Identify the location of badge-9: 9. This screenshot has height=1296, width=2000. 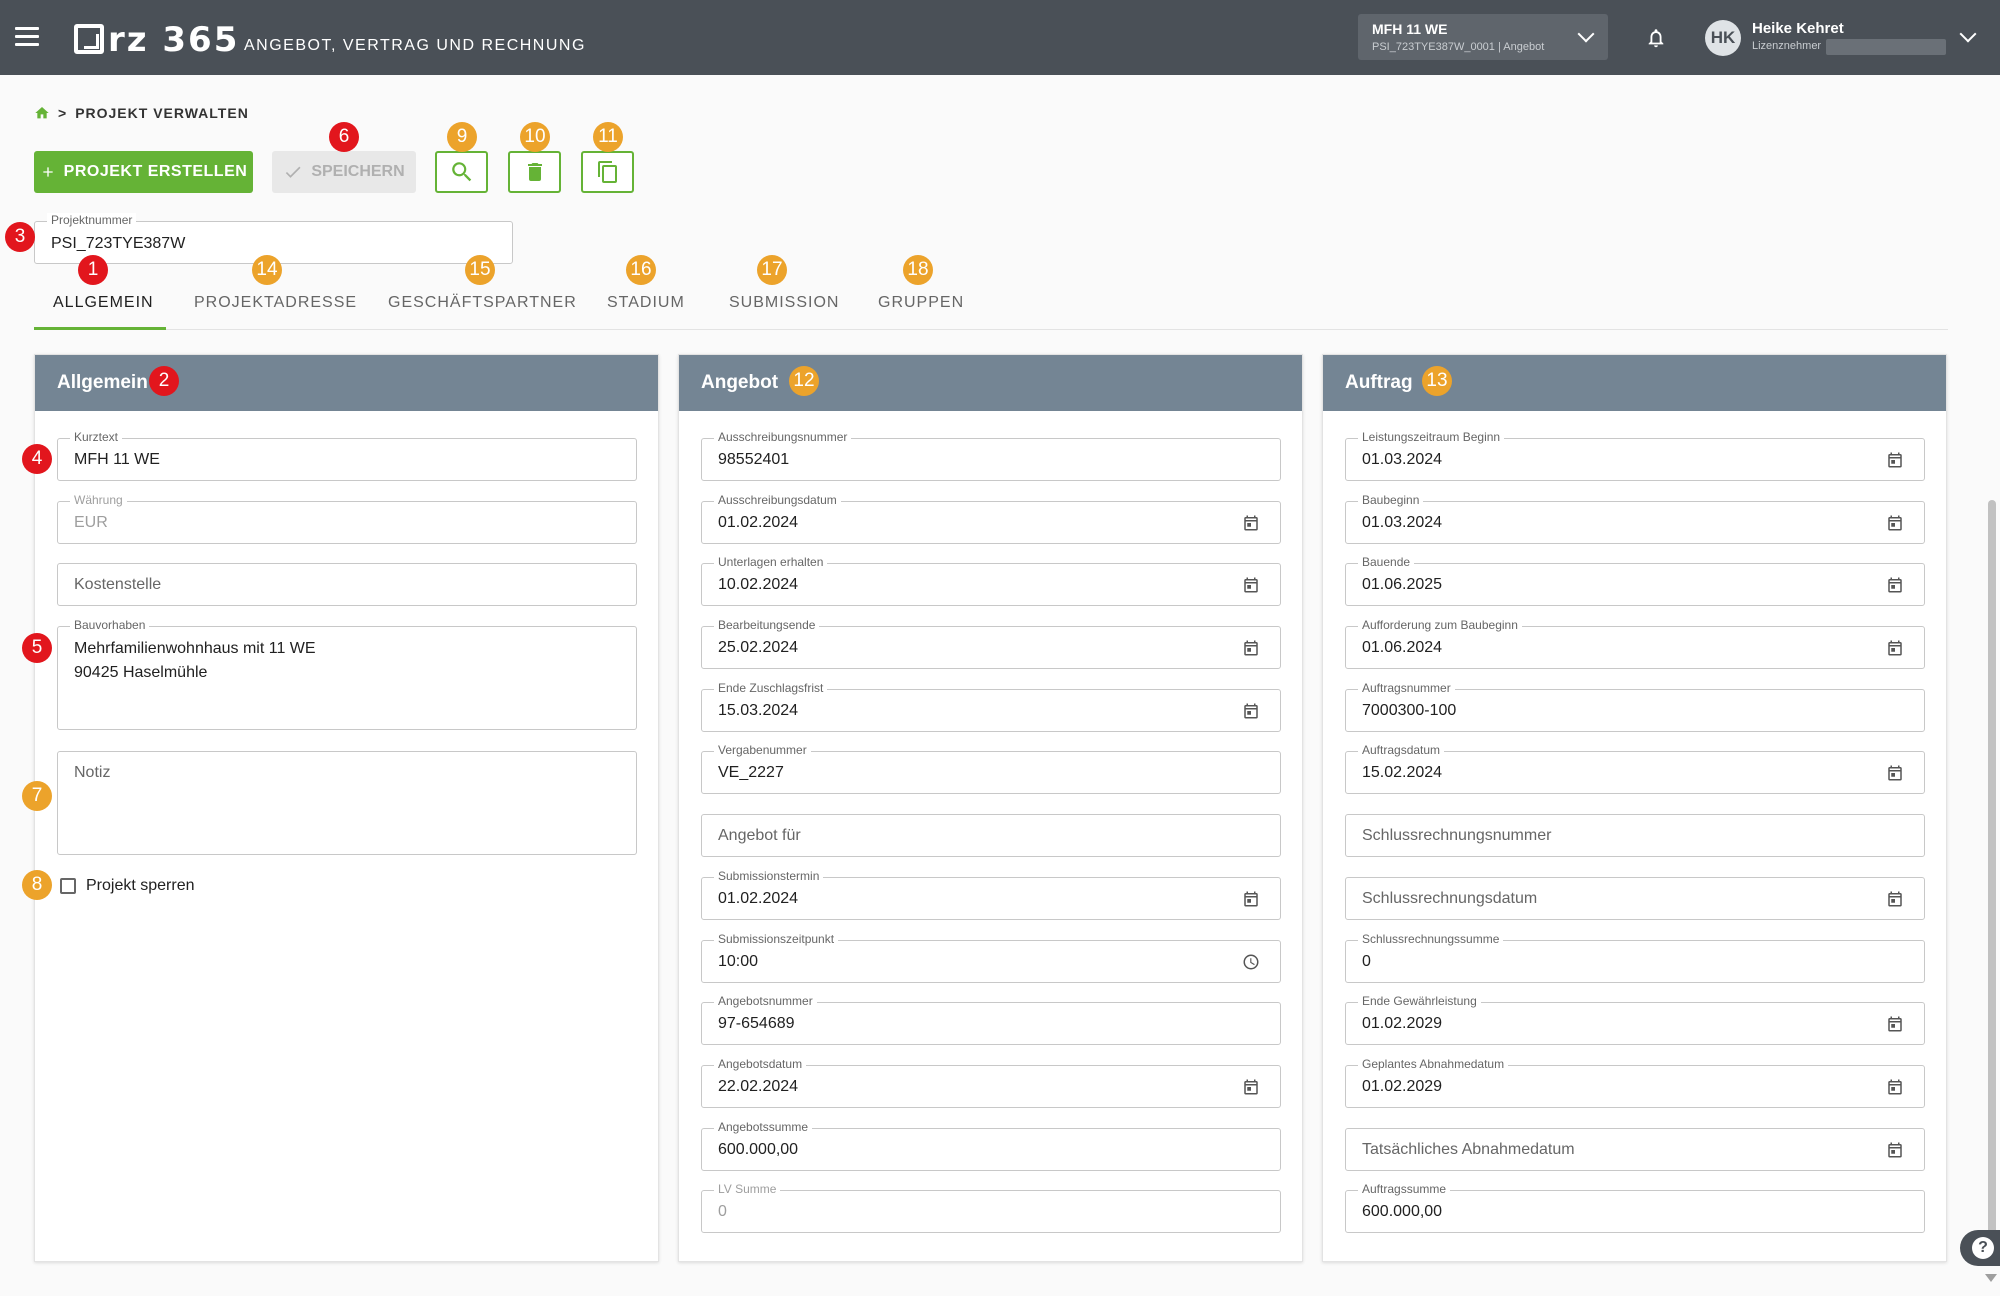
(462, 137).